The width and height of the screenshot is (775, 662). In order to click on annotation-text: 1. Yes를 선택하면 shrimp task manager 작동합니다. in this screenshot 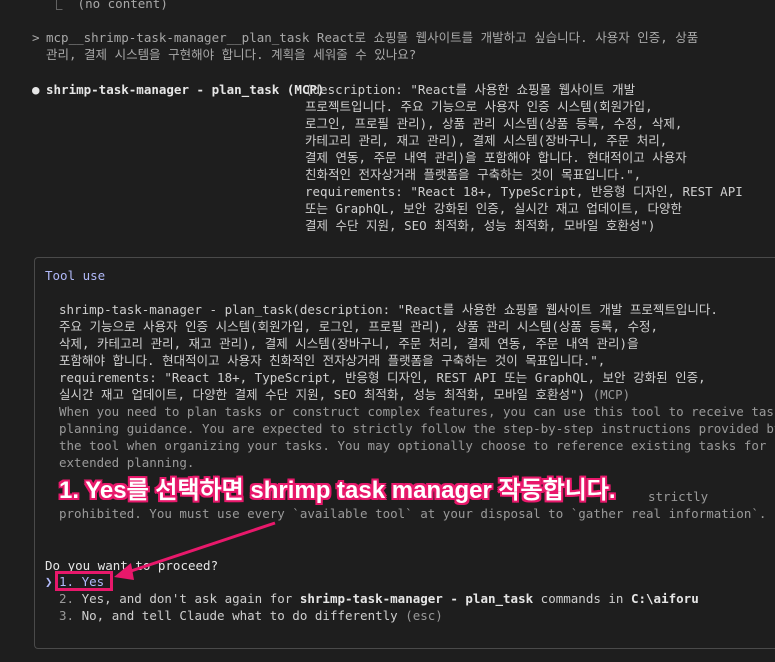, I will do `click(337, 490)`.